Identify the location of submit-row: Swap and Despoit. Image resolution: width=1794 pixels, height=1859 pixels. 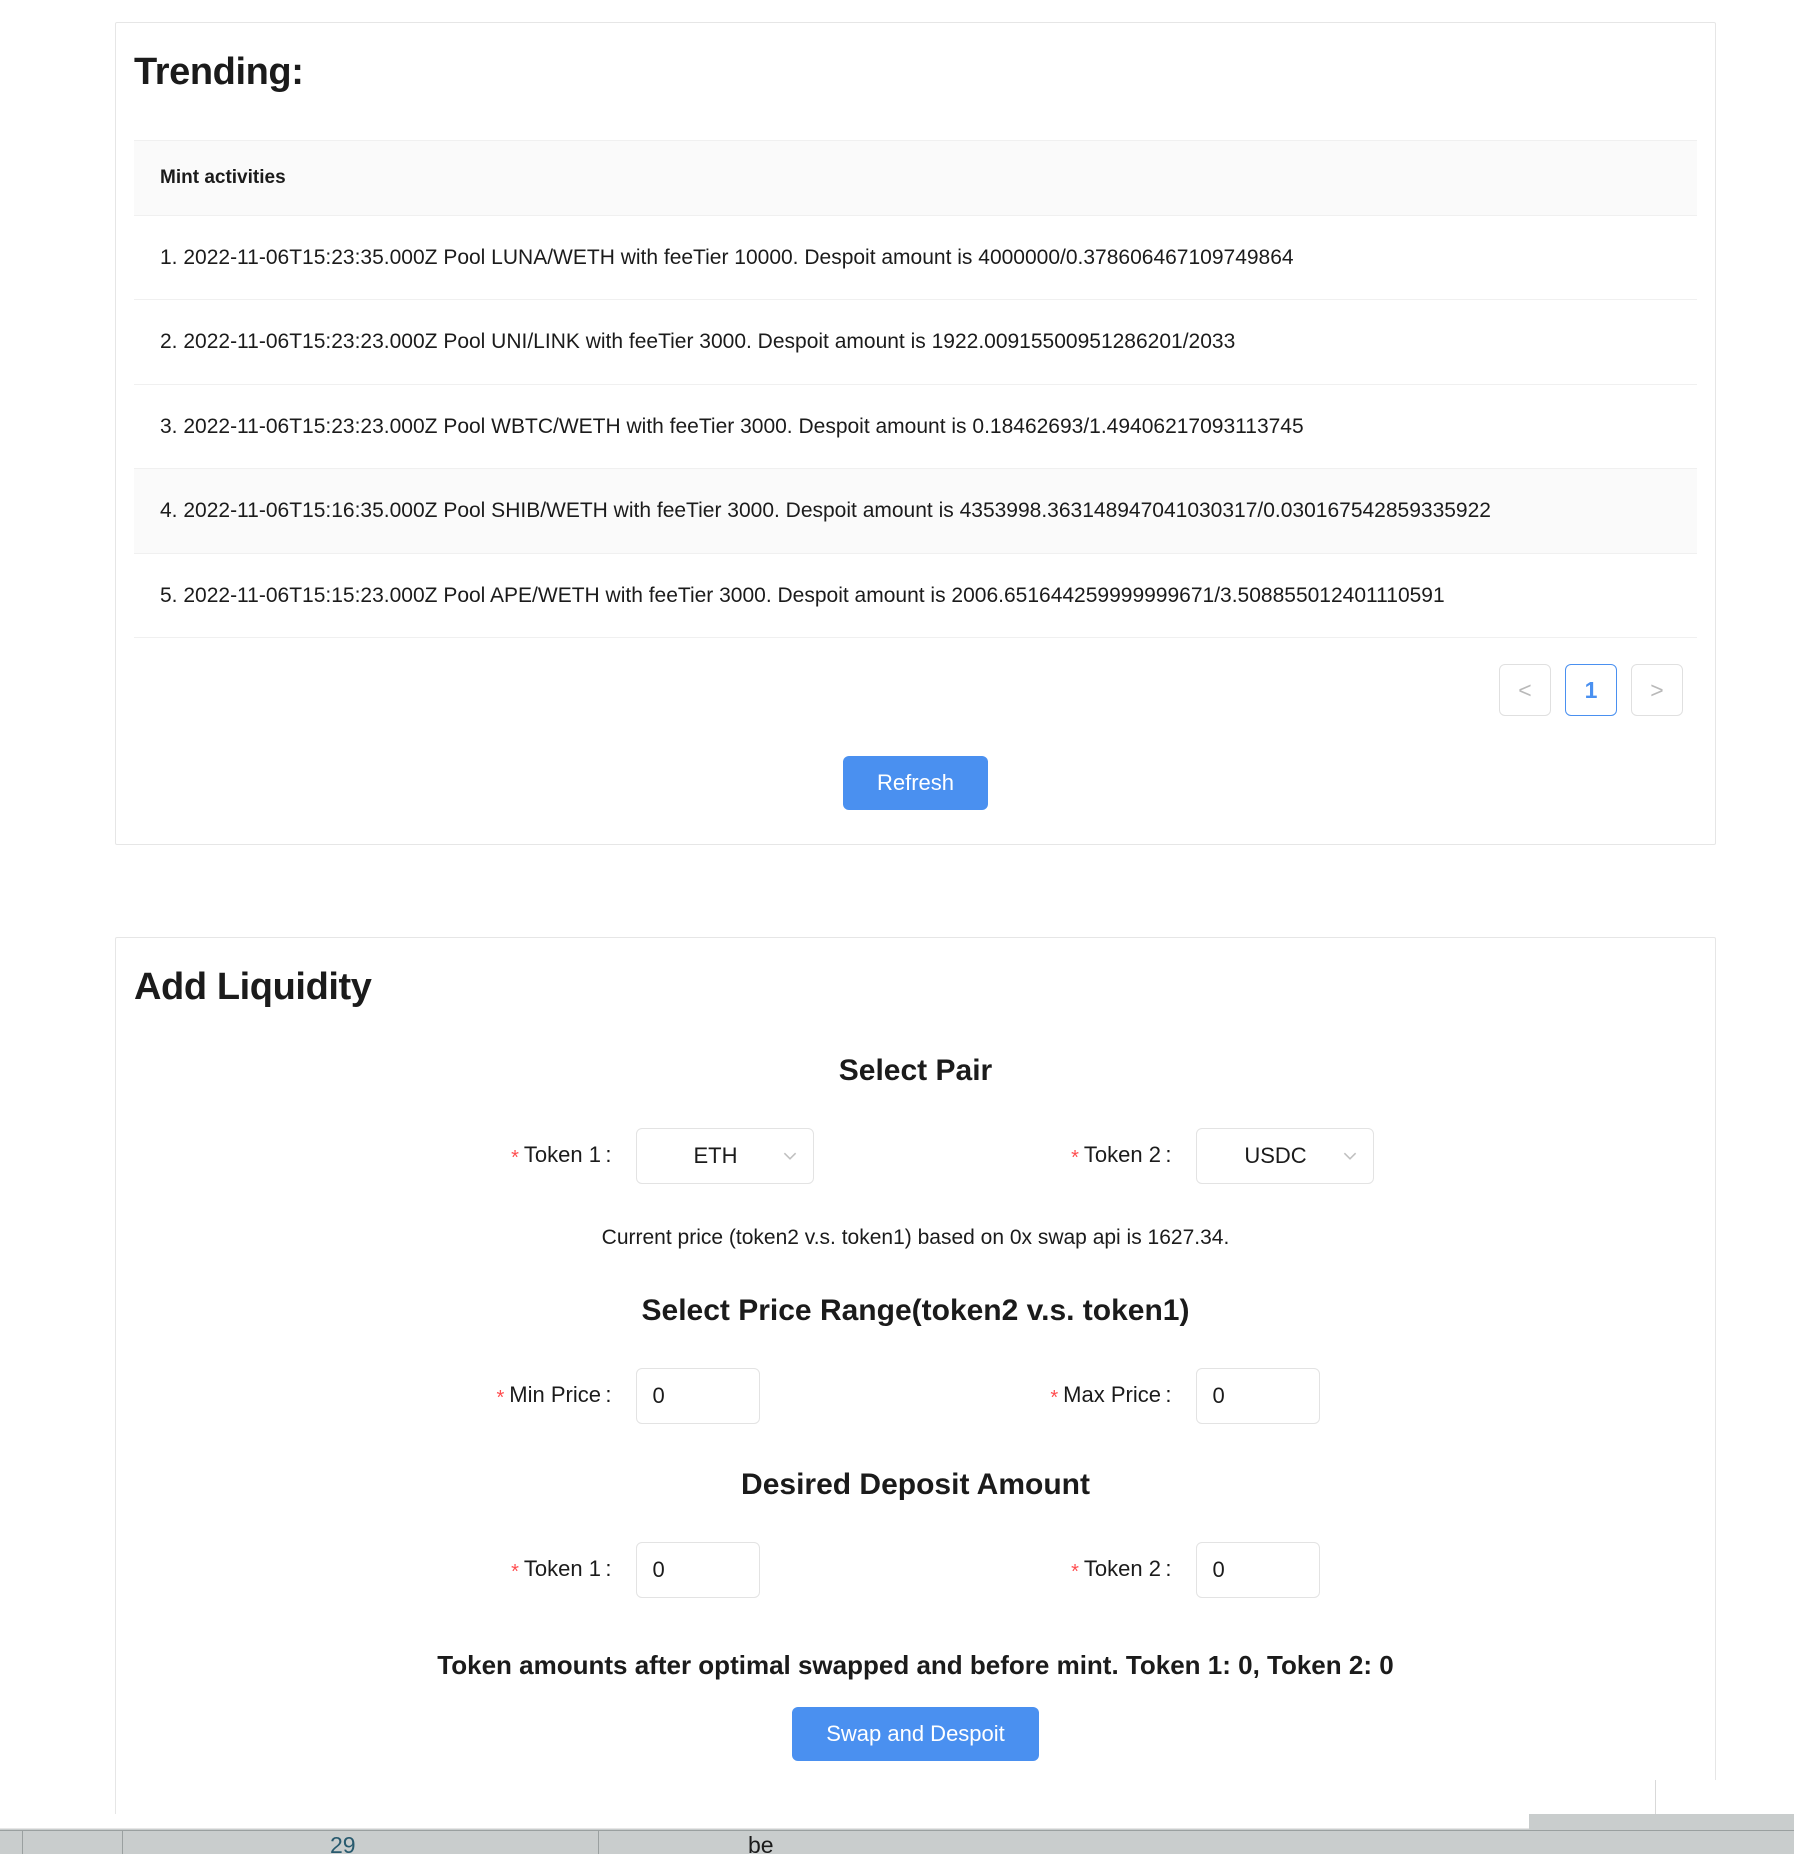
(915, 1733).